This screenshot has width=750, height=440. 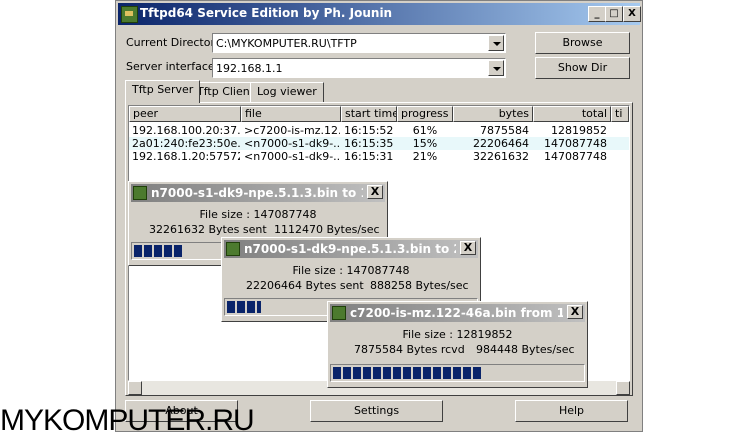 What do you see at coordinates (571, 411) in the screenshot?
I see `help-button: Help` at bounding box center [571, 411].